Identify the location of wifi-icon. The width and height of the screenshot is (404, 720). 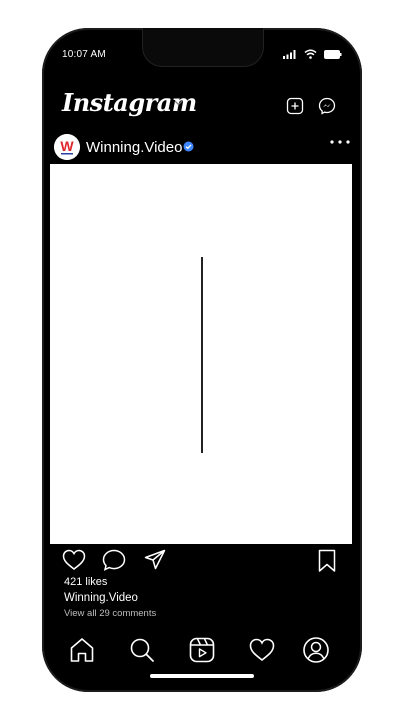
(310, 54).